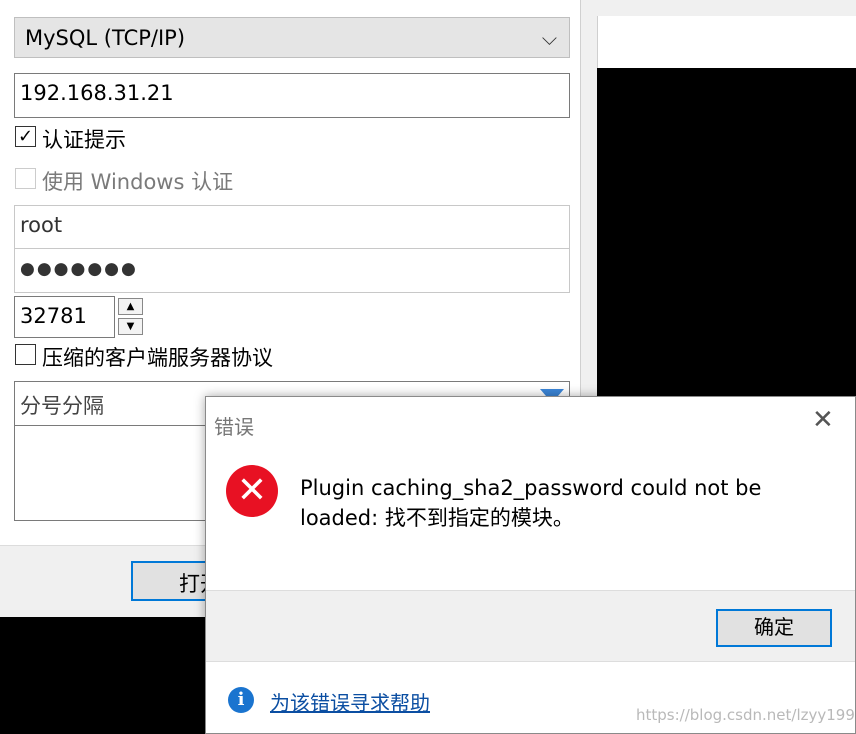  What do you see at coordinates (138, 182) in the screenshot?
I see `windows-auth-label: 使用 Windows 认证` at bounding box center [138, 182].